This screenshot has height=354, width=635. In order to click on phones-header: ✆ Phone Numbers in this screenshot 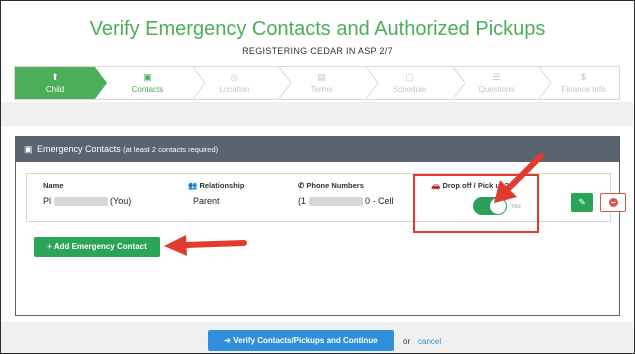, I will do `click(331, 185)`.